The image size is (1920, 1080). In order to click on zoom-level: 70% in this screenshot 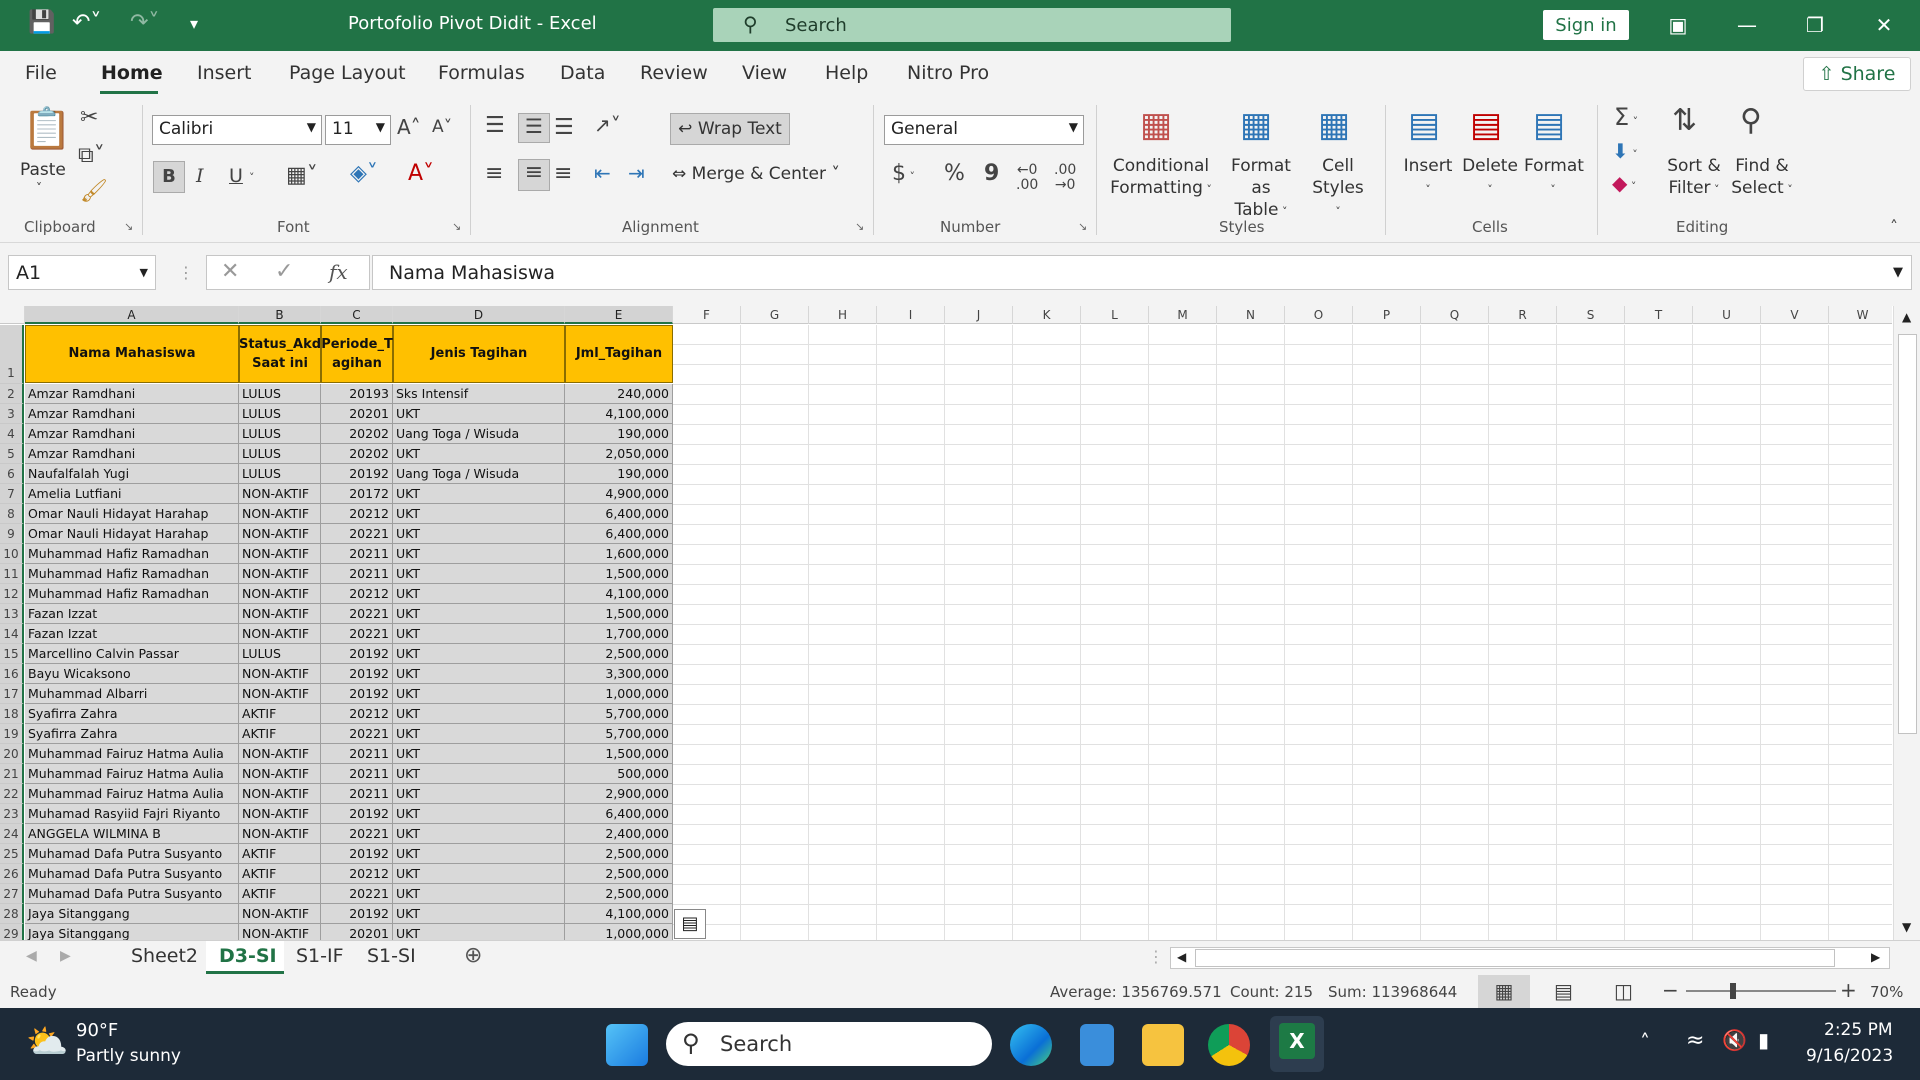, I will do `click(1886, 992)`.